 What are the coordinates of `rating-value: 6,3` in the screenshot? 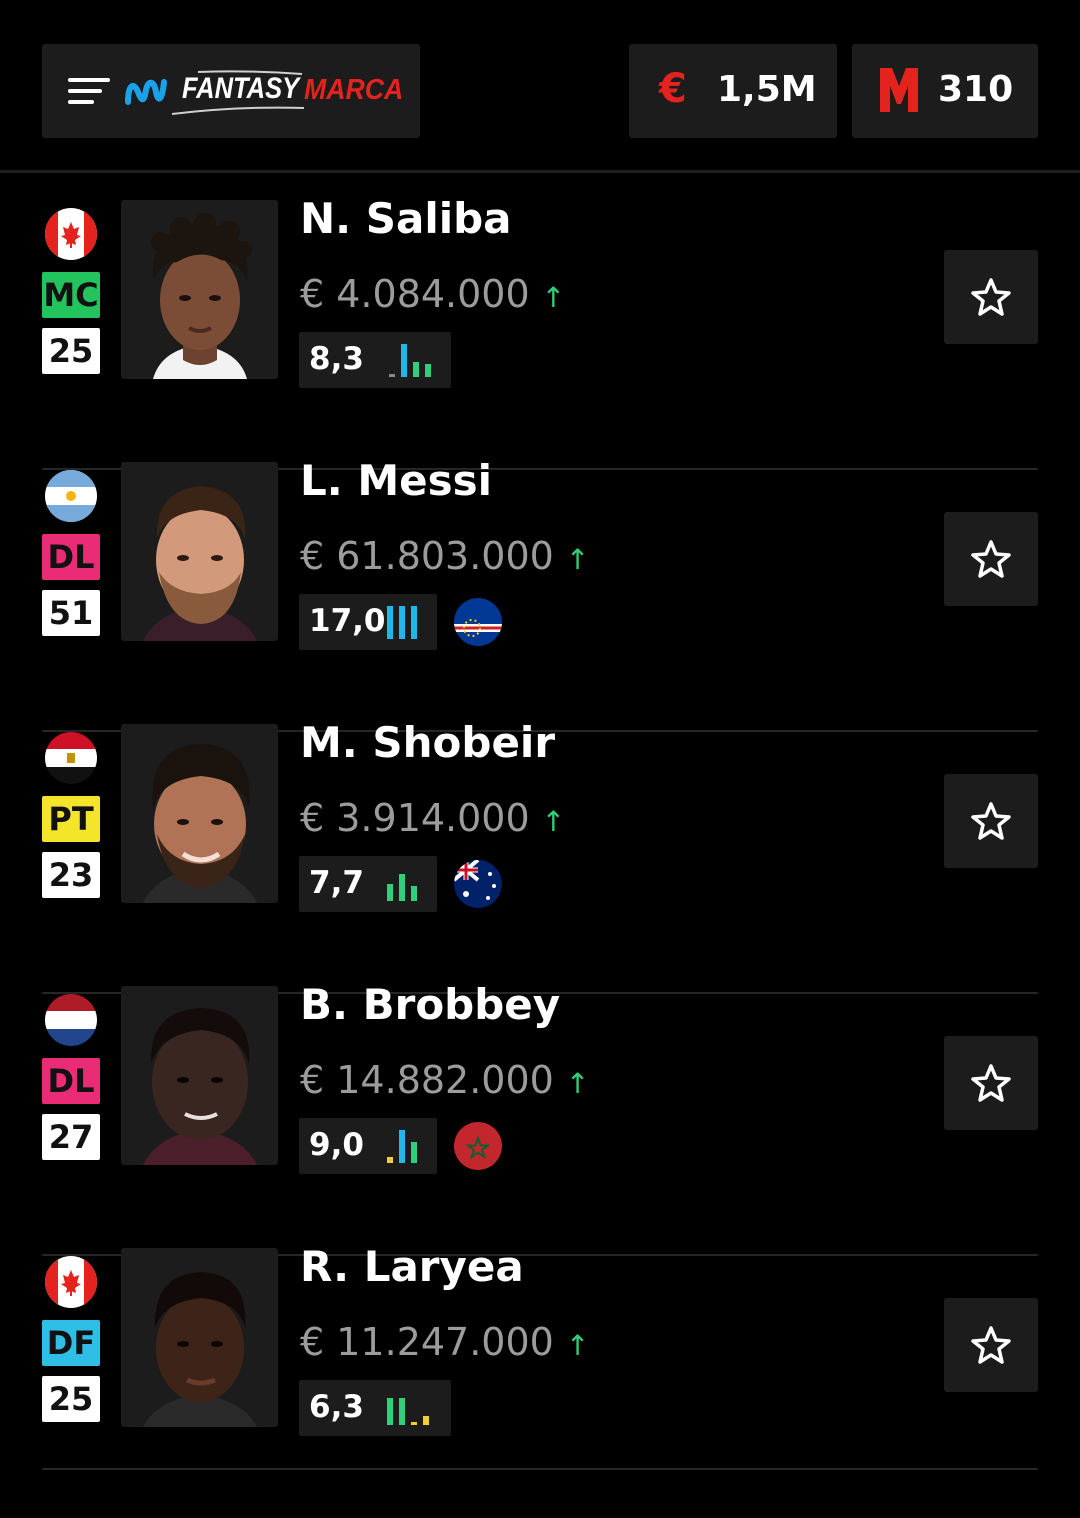 It's located at (336, 1407).